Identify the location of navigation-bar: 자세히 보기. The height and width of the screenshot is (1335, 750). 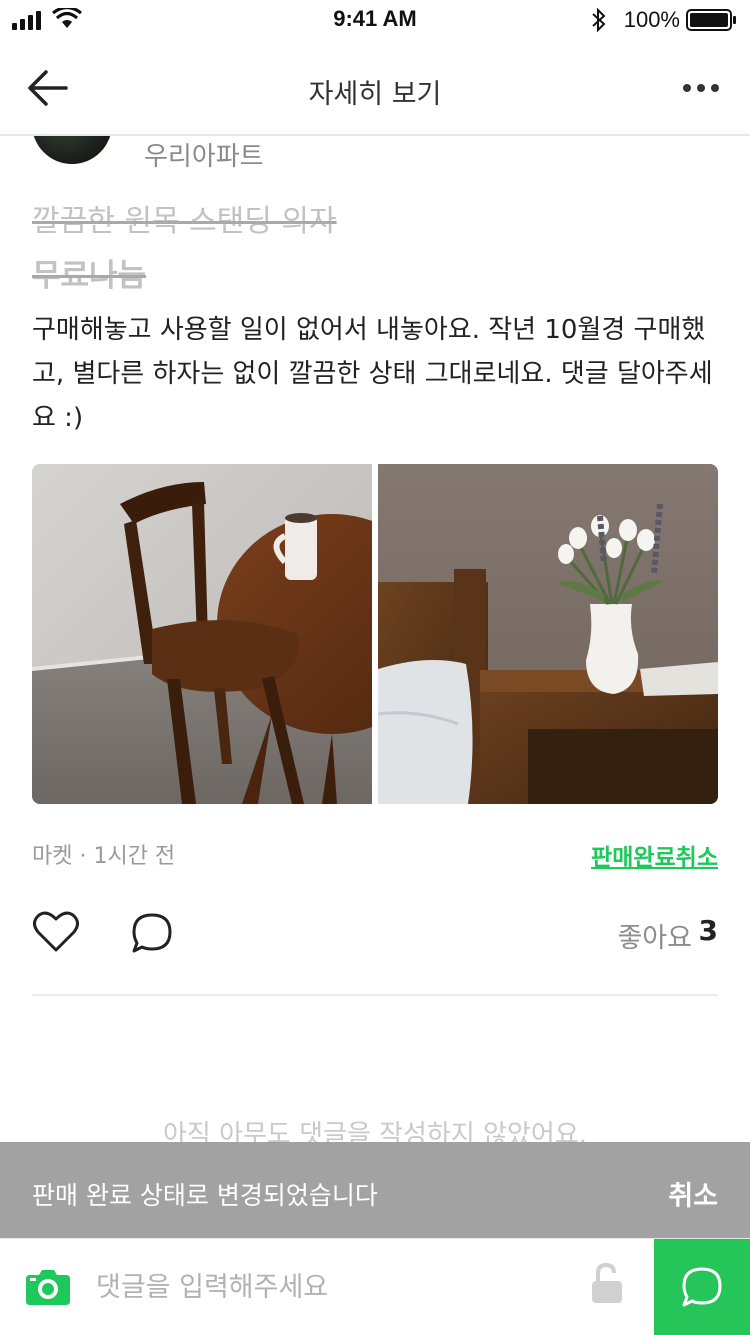
(375, 88).